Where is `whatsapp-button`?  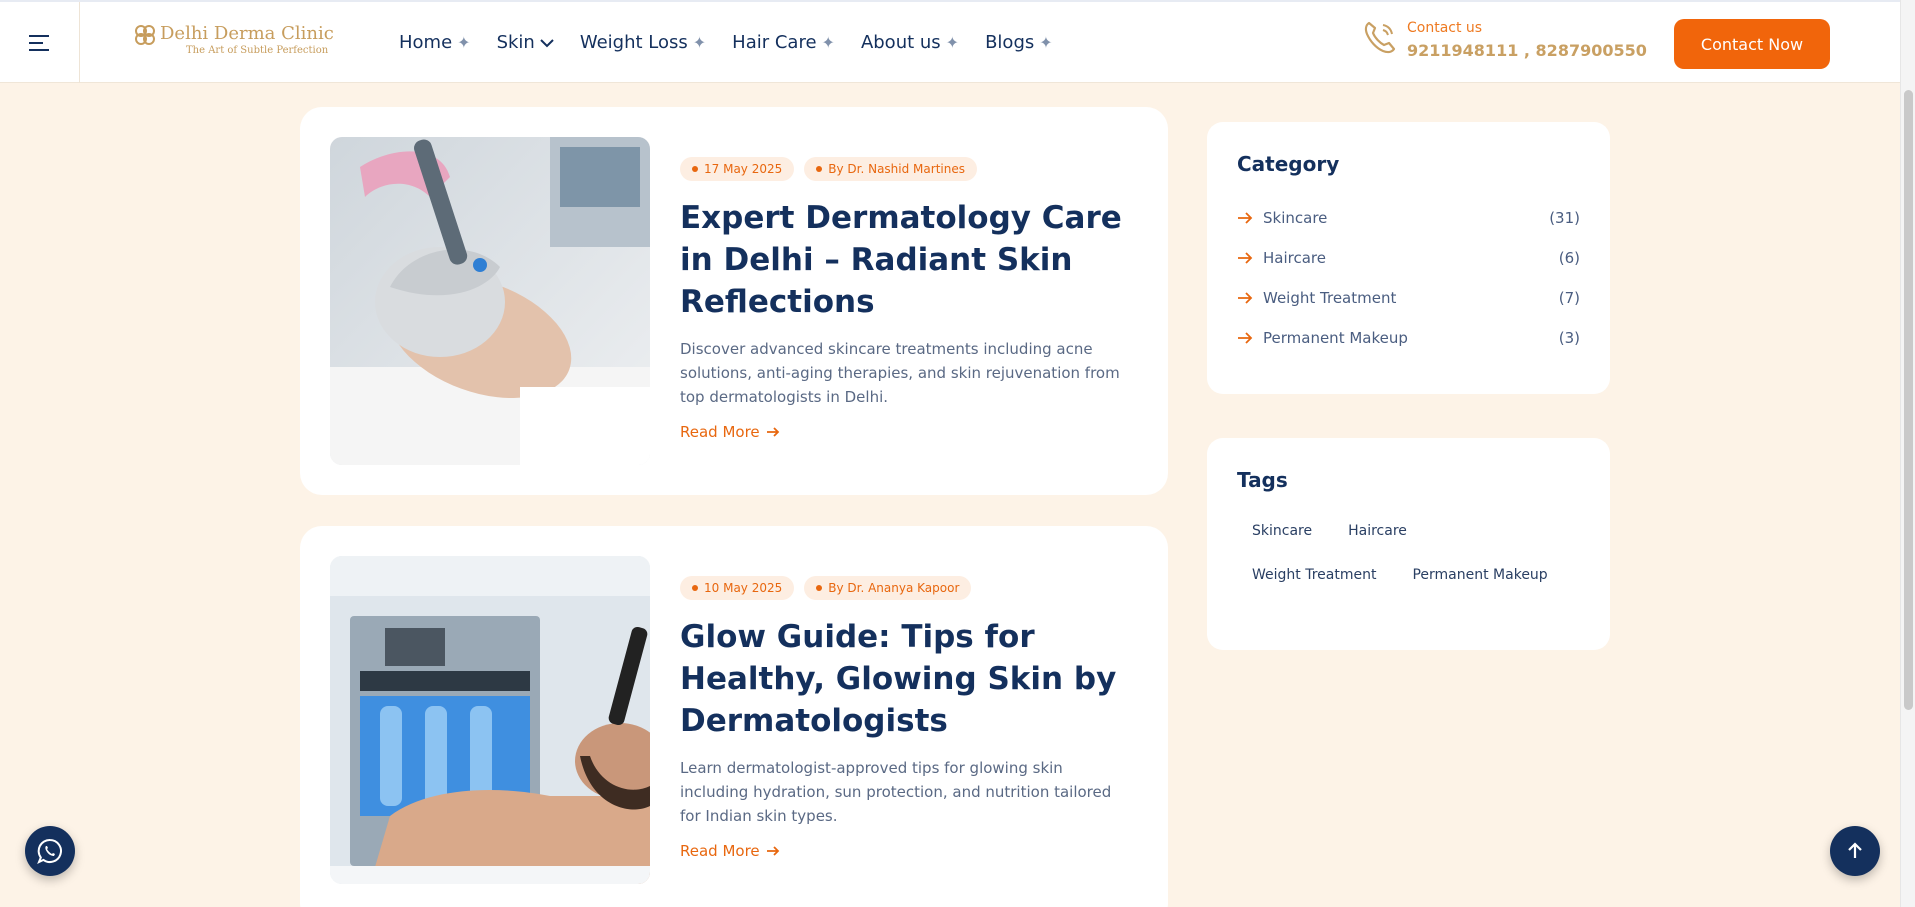 whatsapp-button is located at coordinates (50, 851).